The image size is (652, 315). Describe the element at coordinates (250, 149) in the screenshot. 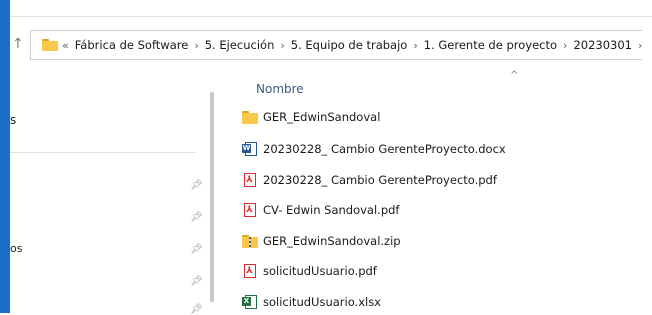

I see `word-file-icon: W` at that location.